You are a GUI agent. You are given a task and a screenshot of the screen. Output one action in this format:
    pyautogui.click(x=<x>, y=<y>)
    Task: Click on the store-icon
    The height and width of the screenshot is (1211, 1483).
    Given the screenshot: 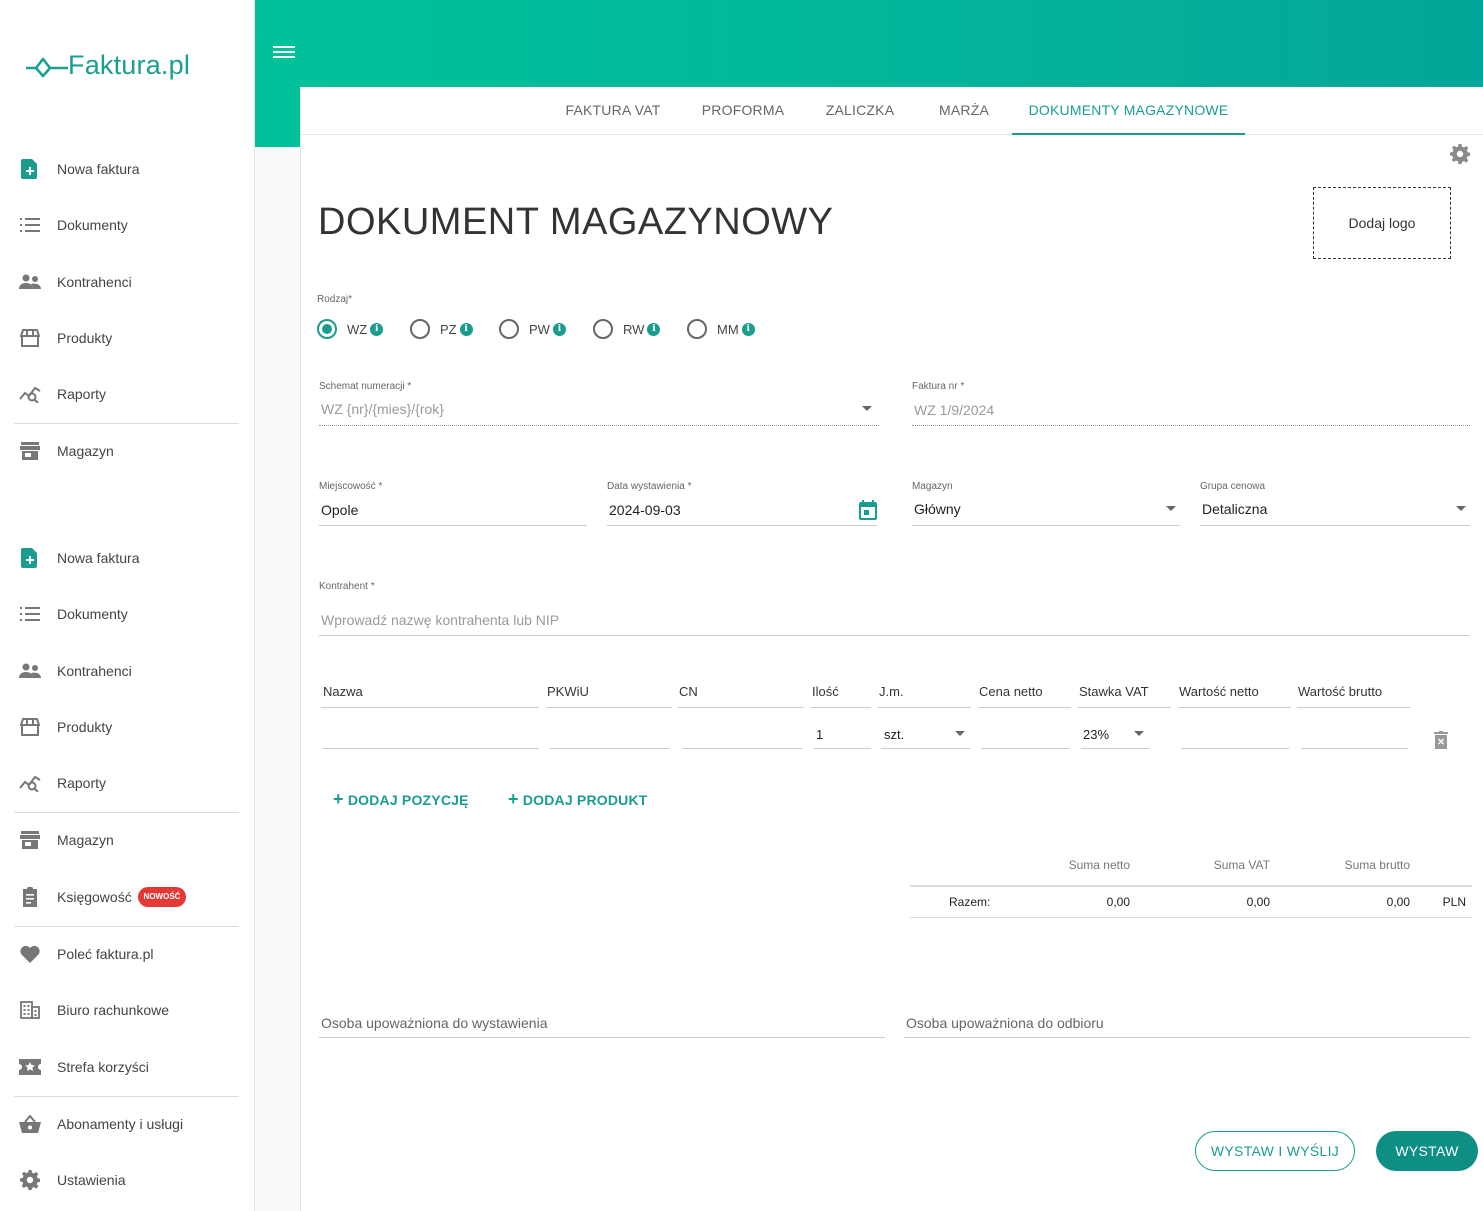 What is the action you would take?
    pyautogui.click(x=30, y=727)
    